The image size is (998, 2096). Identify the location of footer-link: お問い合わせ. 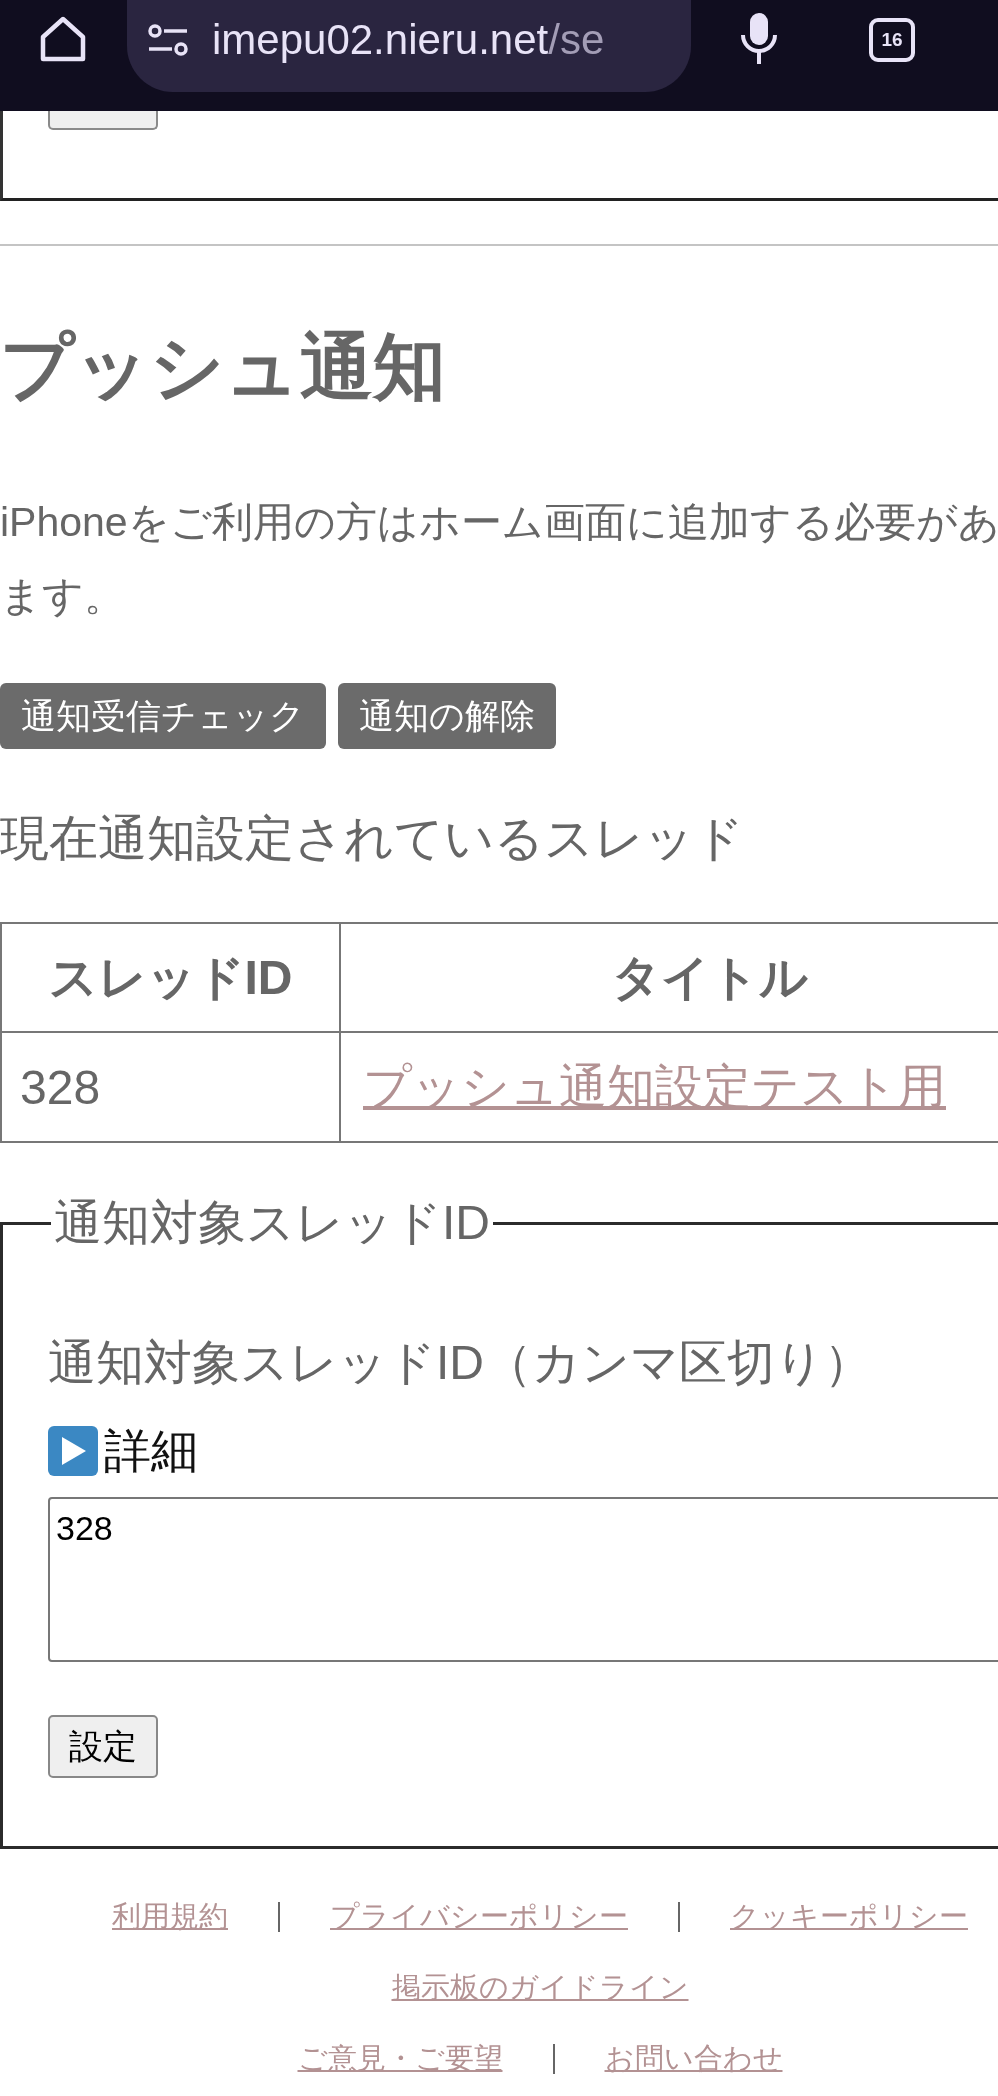
(693, 2058).